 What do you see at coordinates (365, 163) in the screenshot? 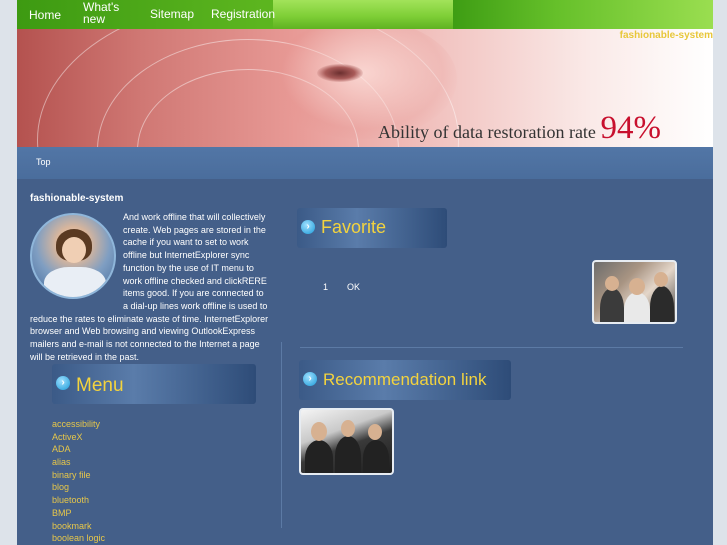
I see `breadcrumb: Top` at bounding box center [365, 163].